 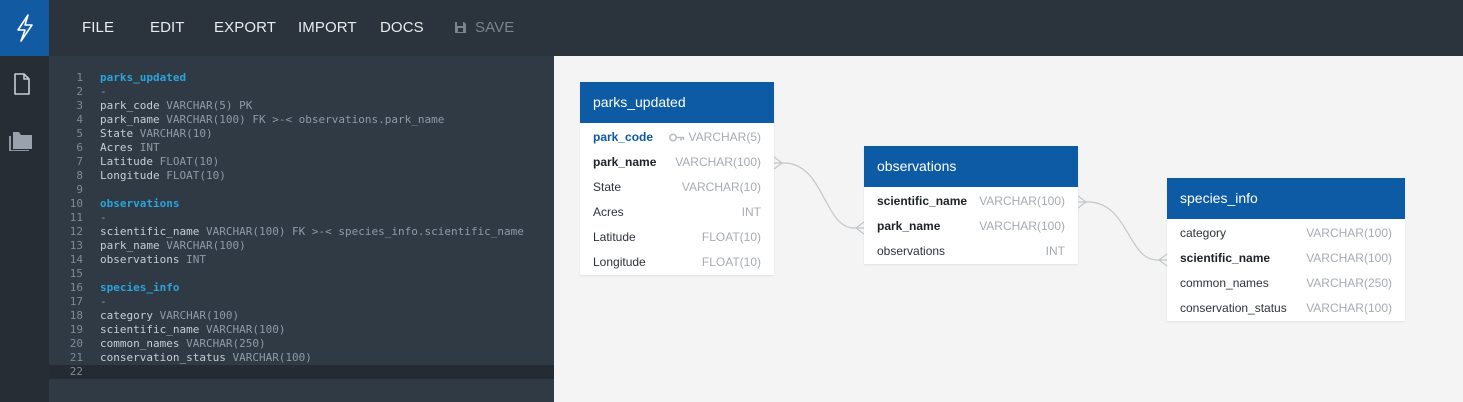 I want to click on code-line: 1 parks_updated, so click(x=301, y=78).